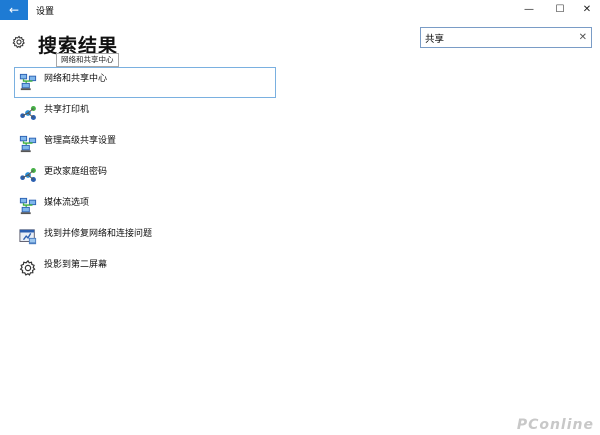  I want to click on result-label: 媒体流选项, so click(67, 203).